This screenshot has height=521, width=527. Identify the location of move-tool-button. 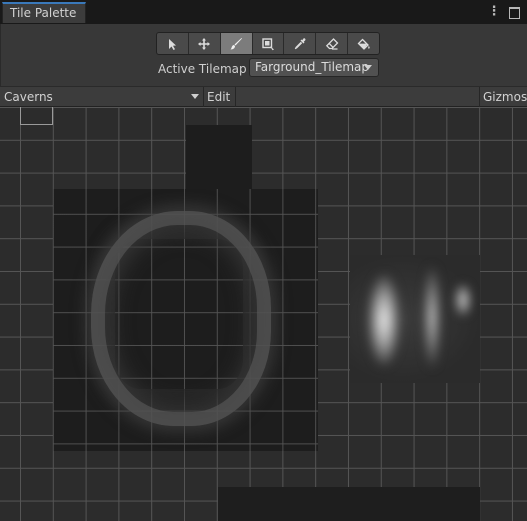
(205, 43).